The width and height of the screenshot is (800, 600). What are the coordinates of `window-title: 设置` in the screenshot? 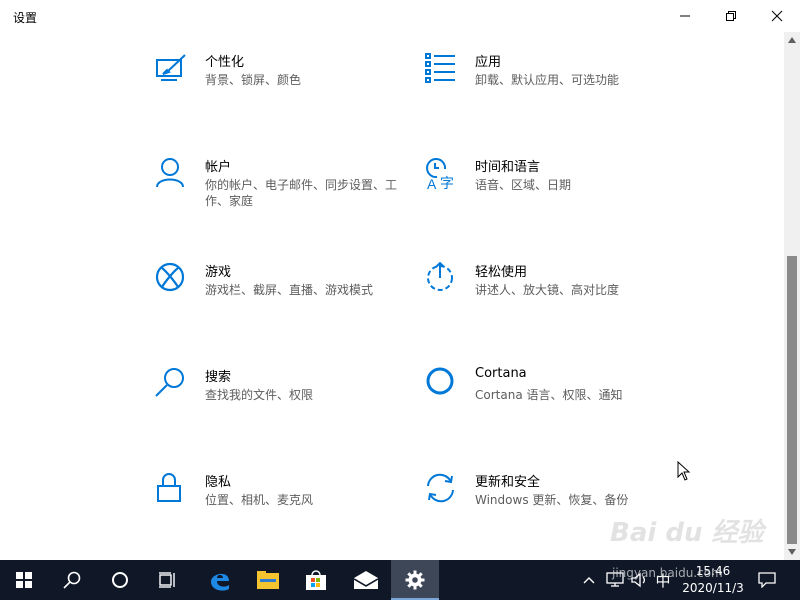 It's located at (25, 18).